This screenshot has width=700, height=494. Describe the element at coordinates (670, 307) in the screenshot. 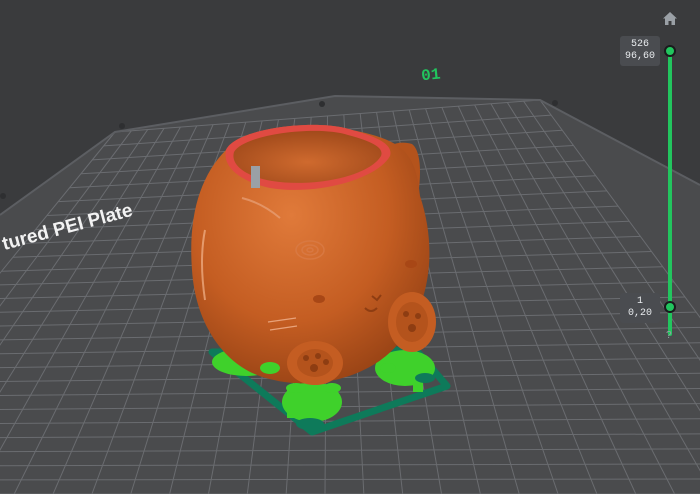

I see `slider-bottom-handle` at that location.